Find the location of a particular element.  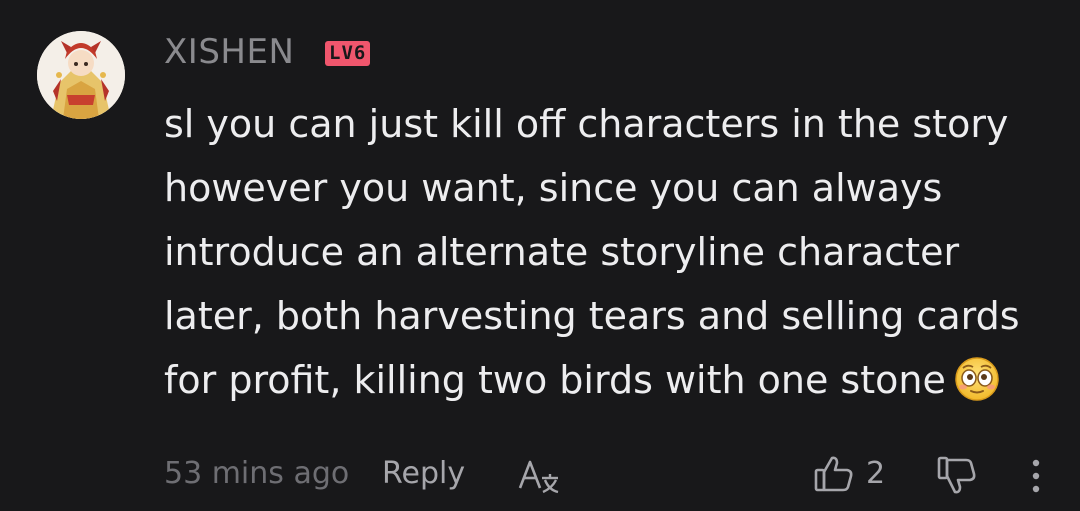

comment-footer: 53 mins ago Reply 2 is located at coordinates (540, 476).